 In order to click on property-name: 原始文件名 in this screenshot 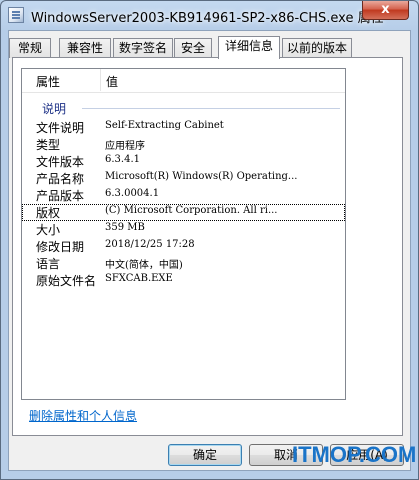, I will do `click(66, 281)`.